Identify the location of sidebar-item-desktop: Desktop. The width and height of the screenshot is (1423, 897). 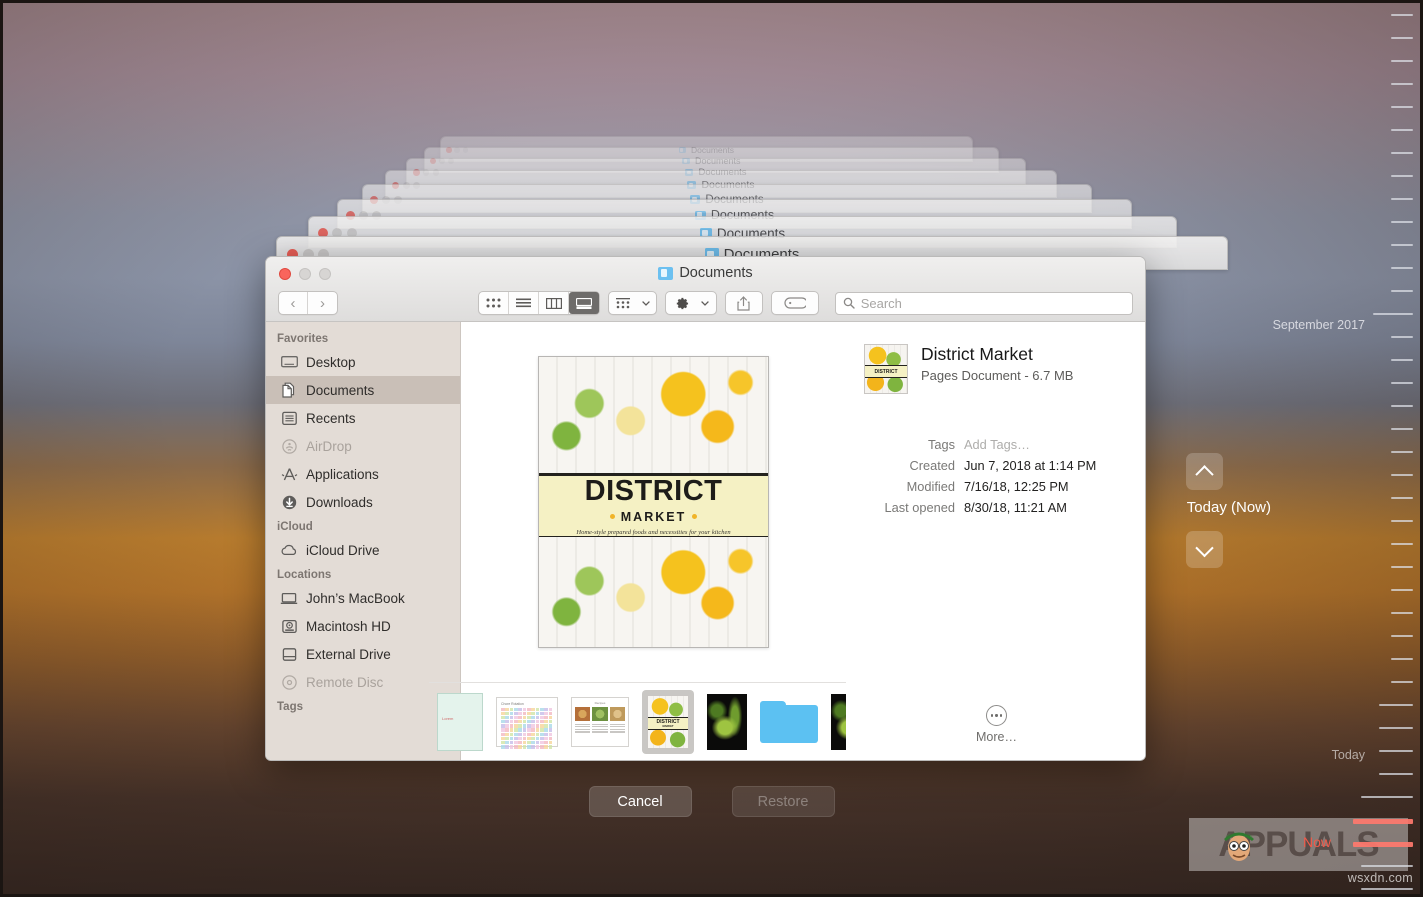
(363, 362).